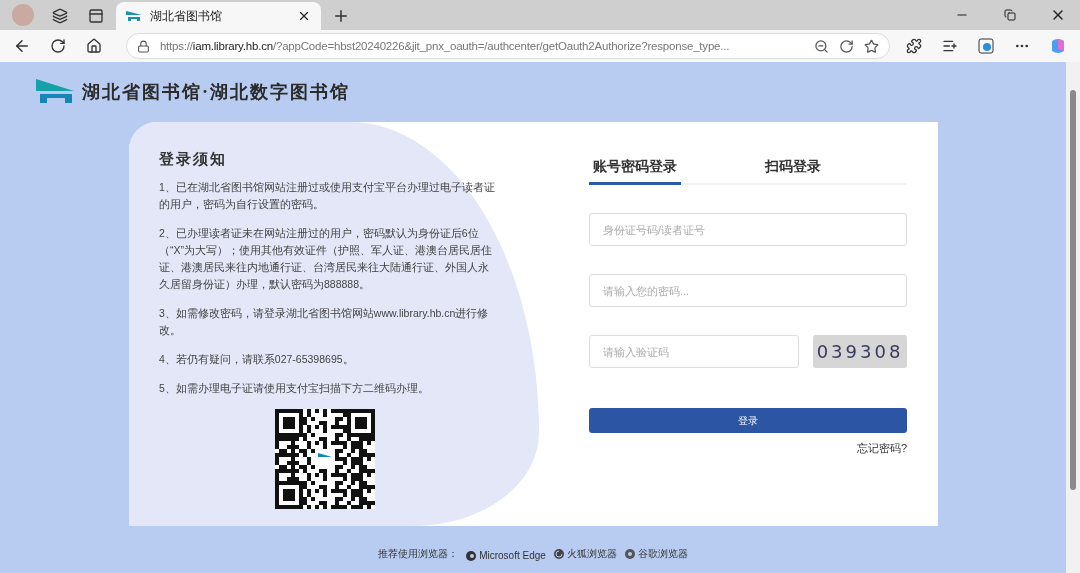 The image size is (1080, 573). Describe the element at coordinates (847, 46) in the screenshot. I see `refresh-circle-icon` at that location.